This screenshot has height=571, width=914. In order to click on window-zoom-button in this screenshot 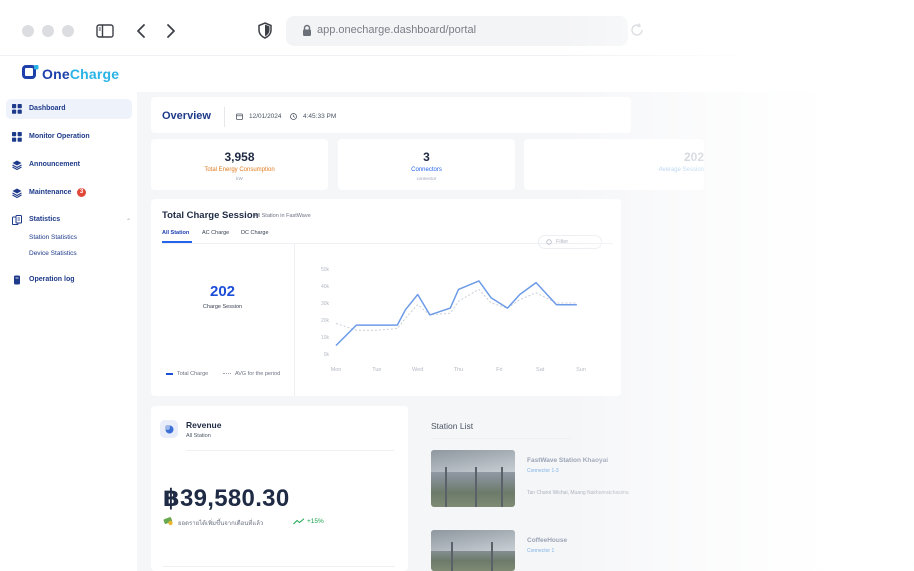, I will do `click(68, 31)`.